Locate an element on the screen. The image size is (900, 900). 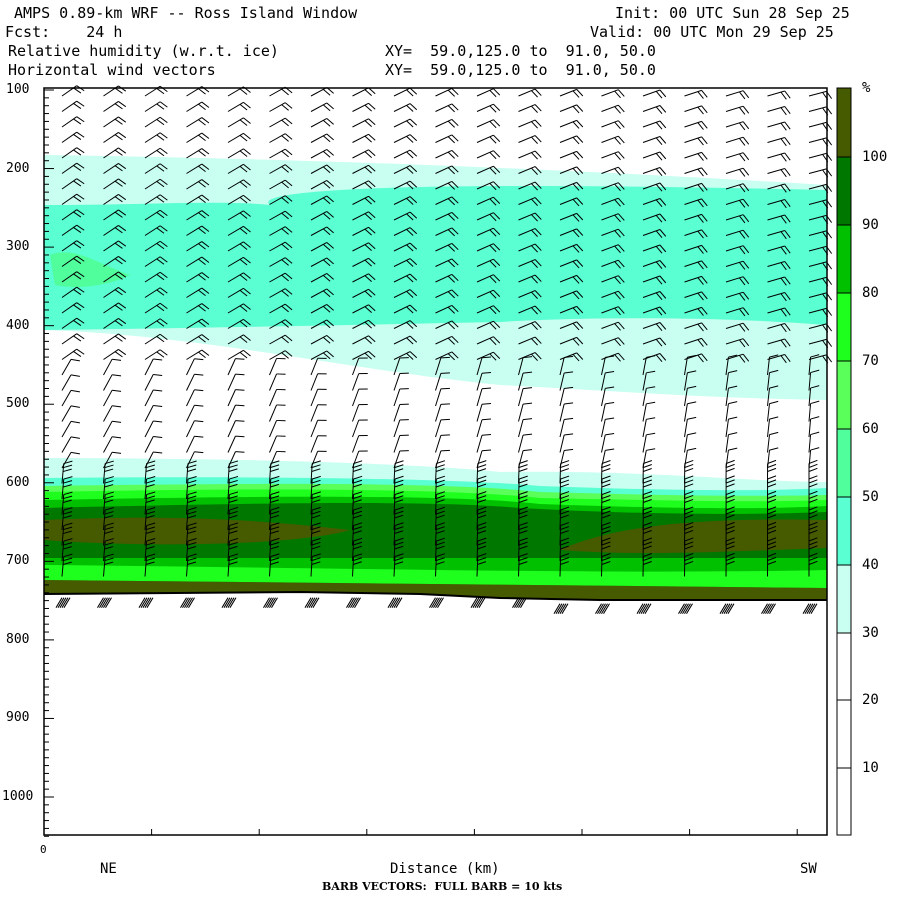
xy-range-2: XY= 59.0,125.0 to 91.0, 50.0 is located at coordinates (520, 70).